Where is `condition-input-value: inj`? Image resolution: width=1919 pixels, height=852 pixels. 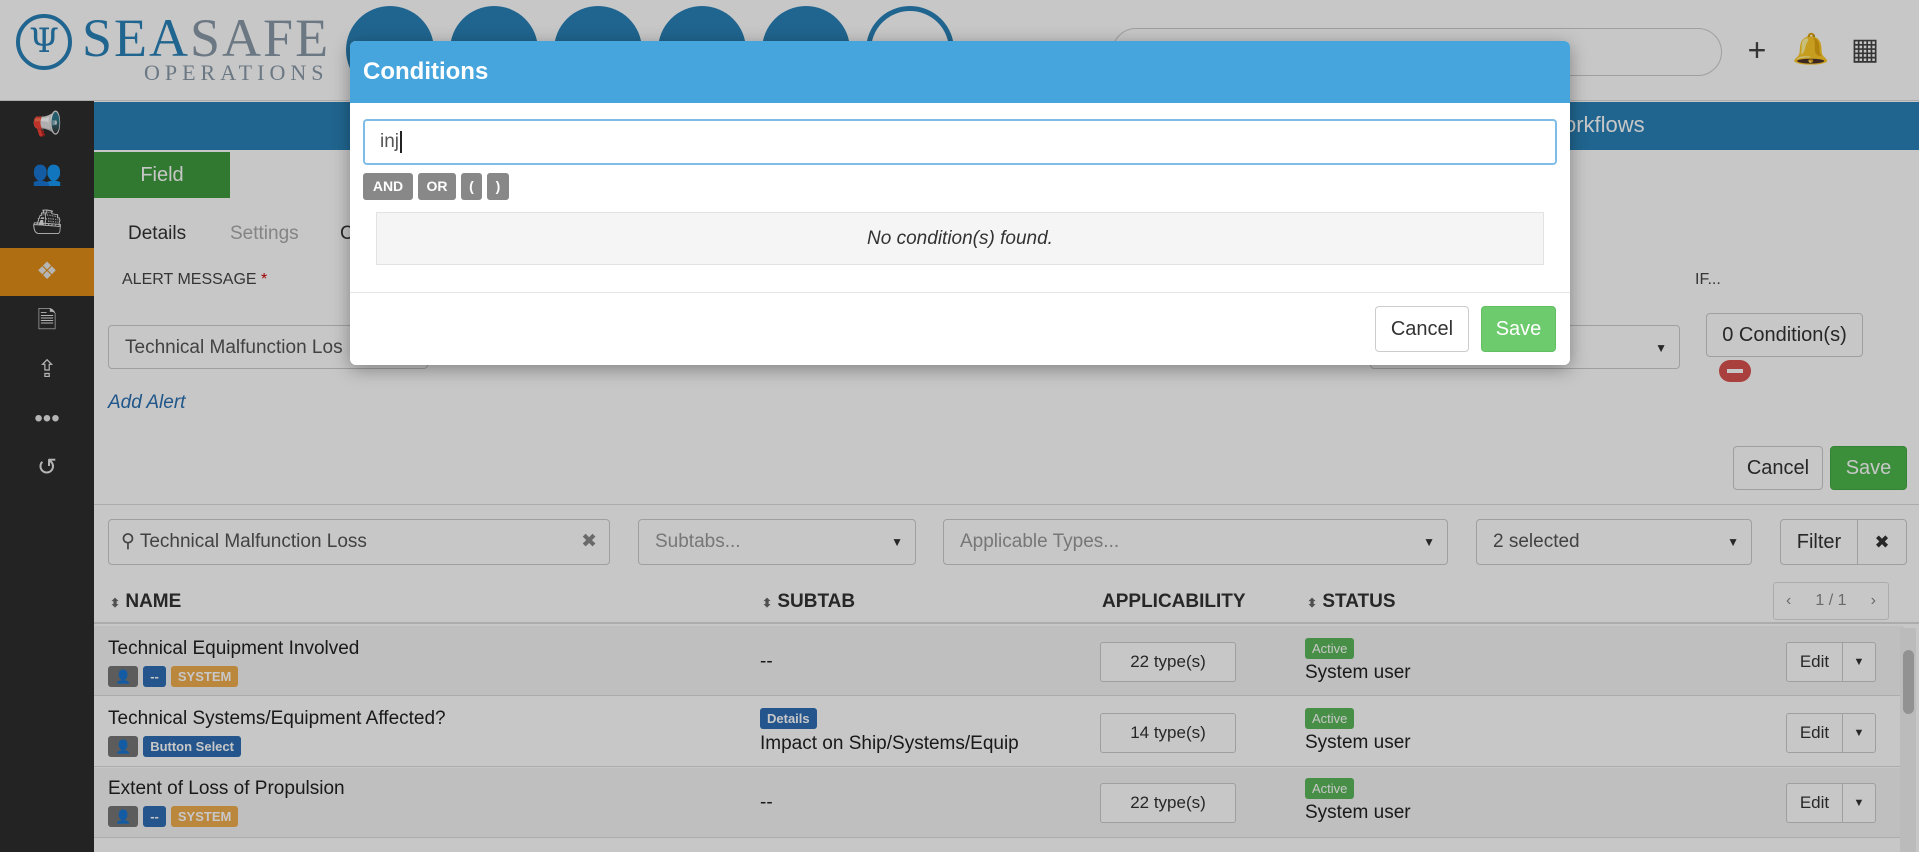
condition-input-value: inj is located at coordinates (390, 141).